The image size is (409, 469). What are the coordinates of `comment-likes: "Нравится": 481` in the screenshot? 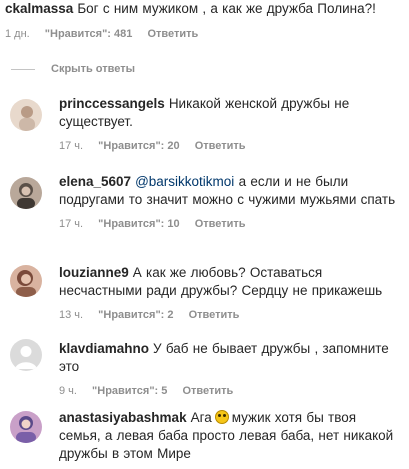 It's located at (89, 34).